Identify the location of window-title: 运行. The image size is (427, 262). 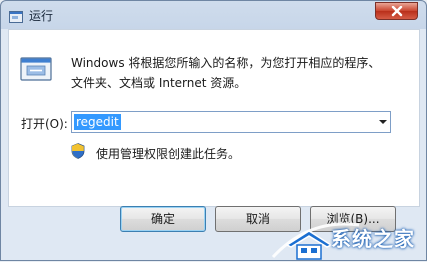
(41, 16).